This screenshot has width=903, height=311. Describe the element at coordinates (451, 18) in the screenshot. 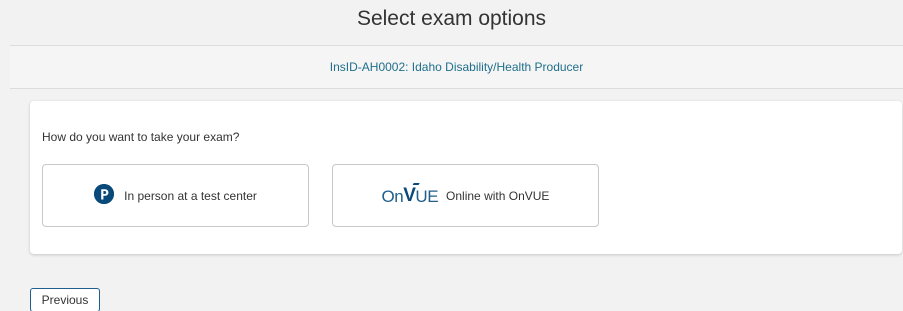

I see `page-title: Select exam options` at that location.